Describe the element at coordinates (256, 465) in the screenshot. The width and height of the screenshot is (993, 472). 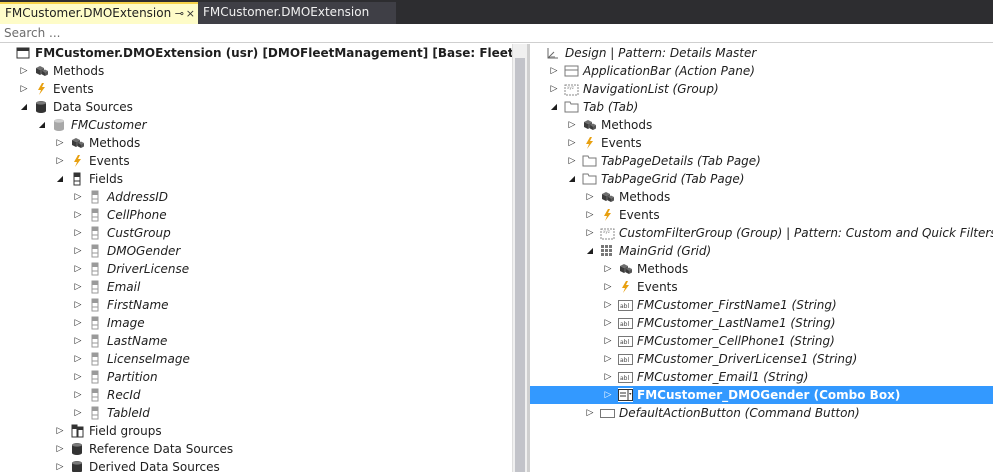
I see `tree-row: ▷ Derived Data Sources` at that location.